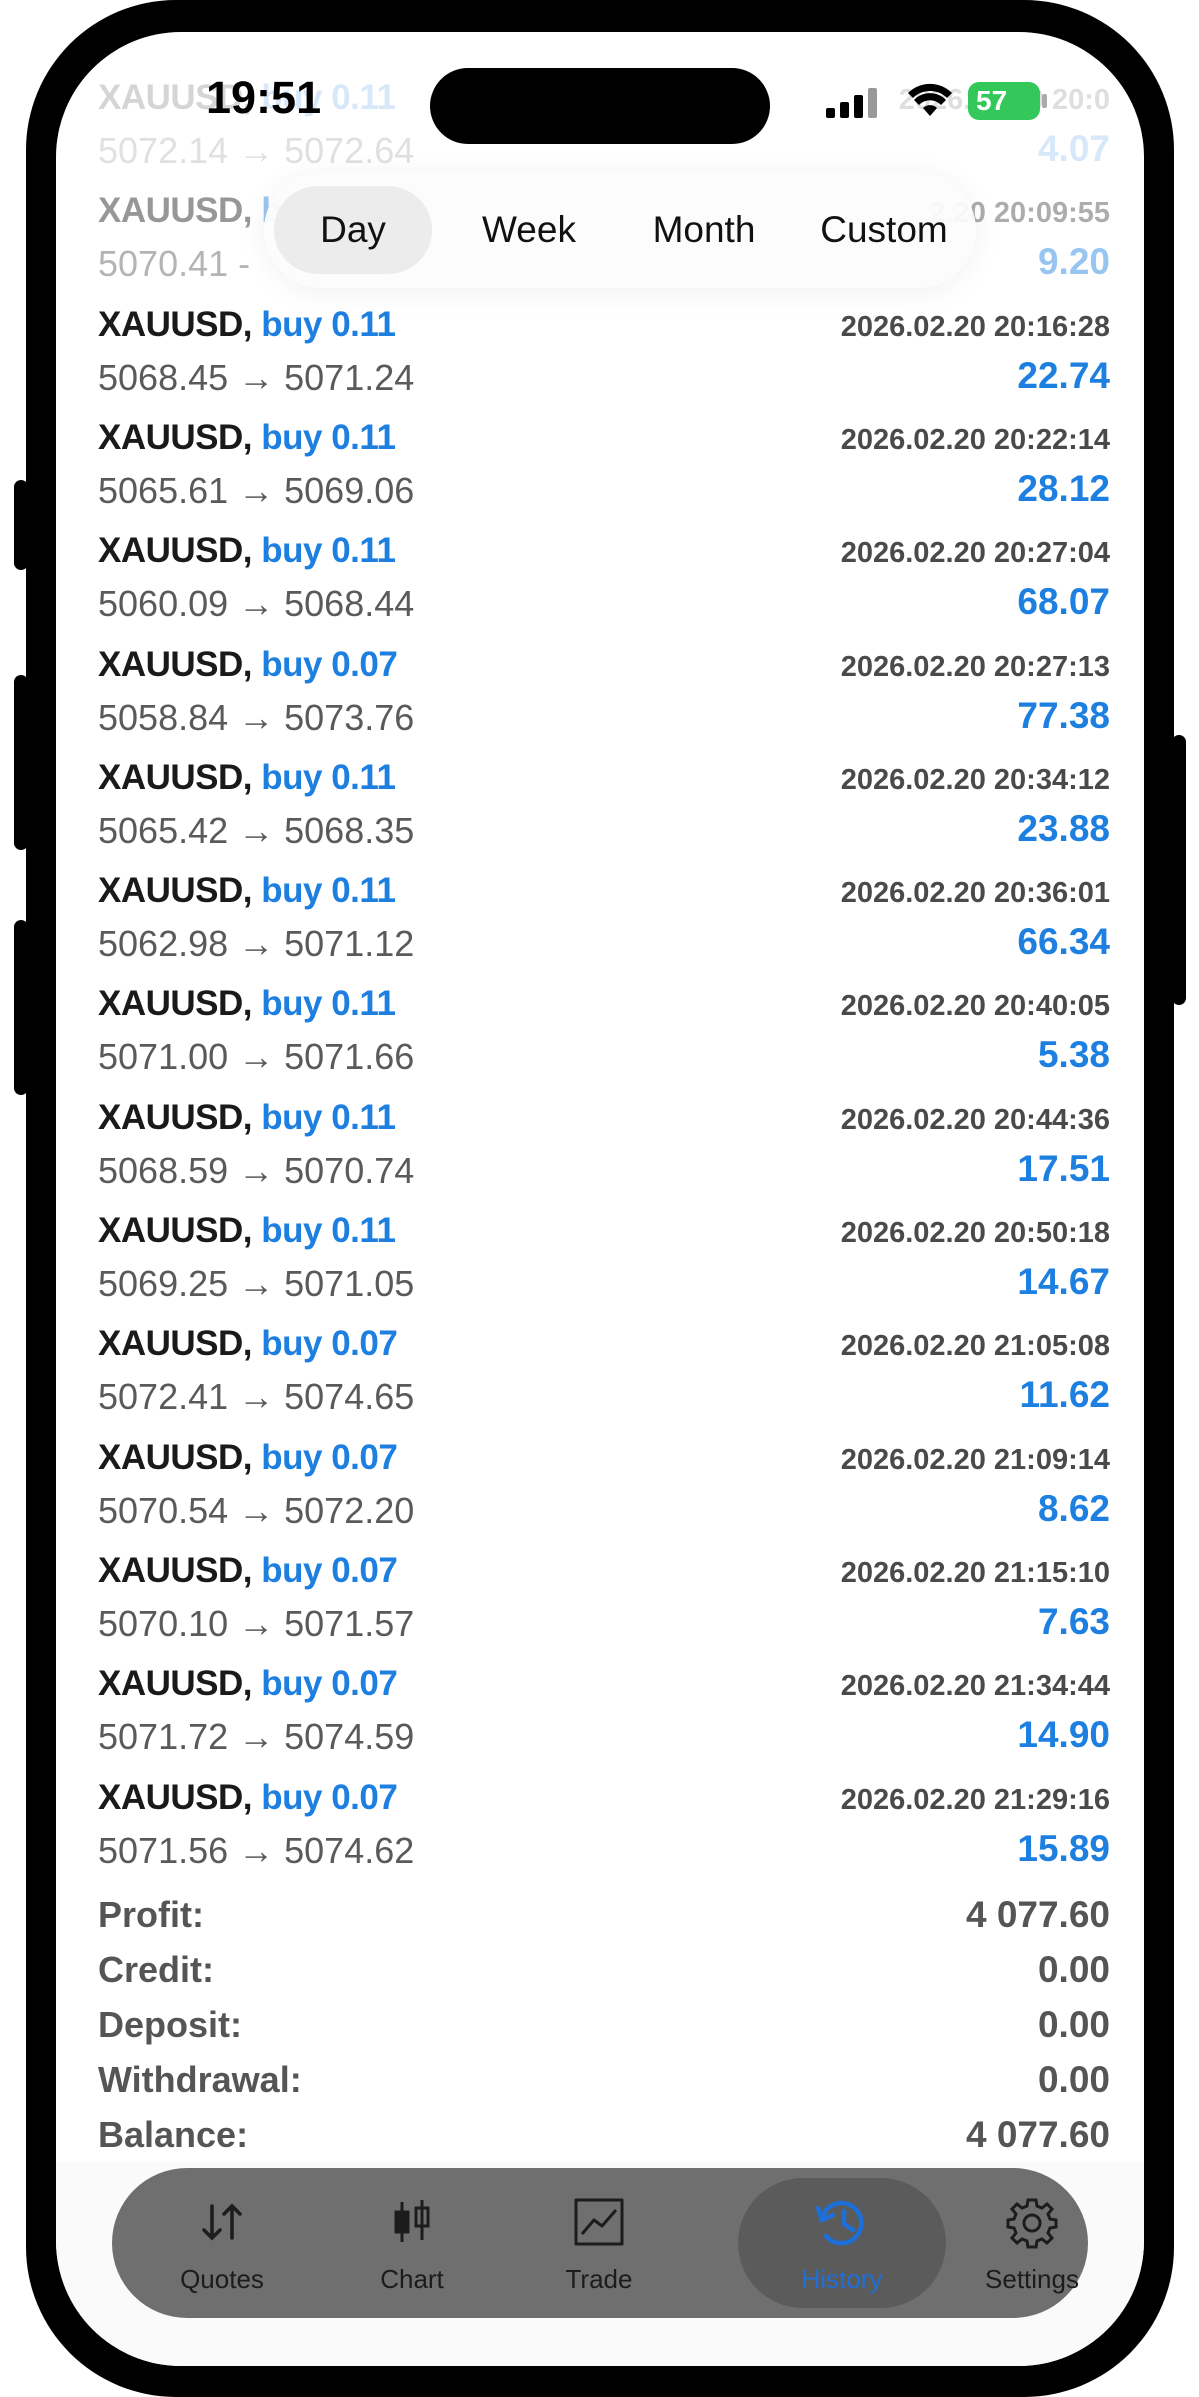  Describe the element at coordinates (604, 2030) in the screenshot. I see `summary-deposit: Deposit: 0.00` at that location.